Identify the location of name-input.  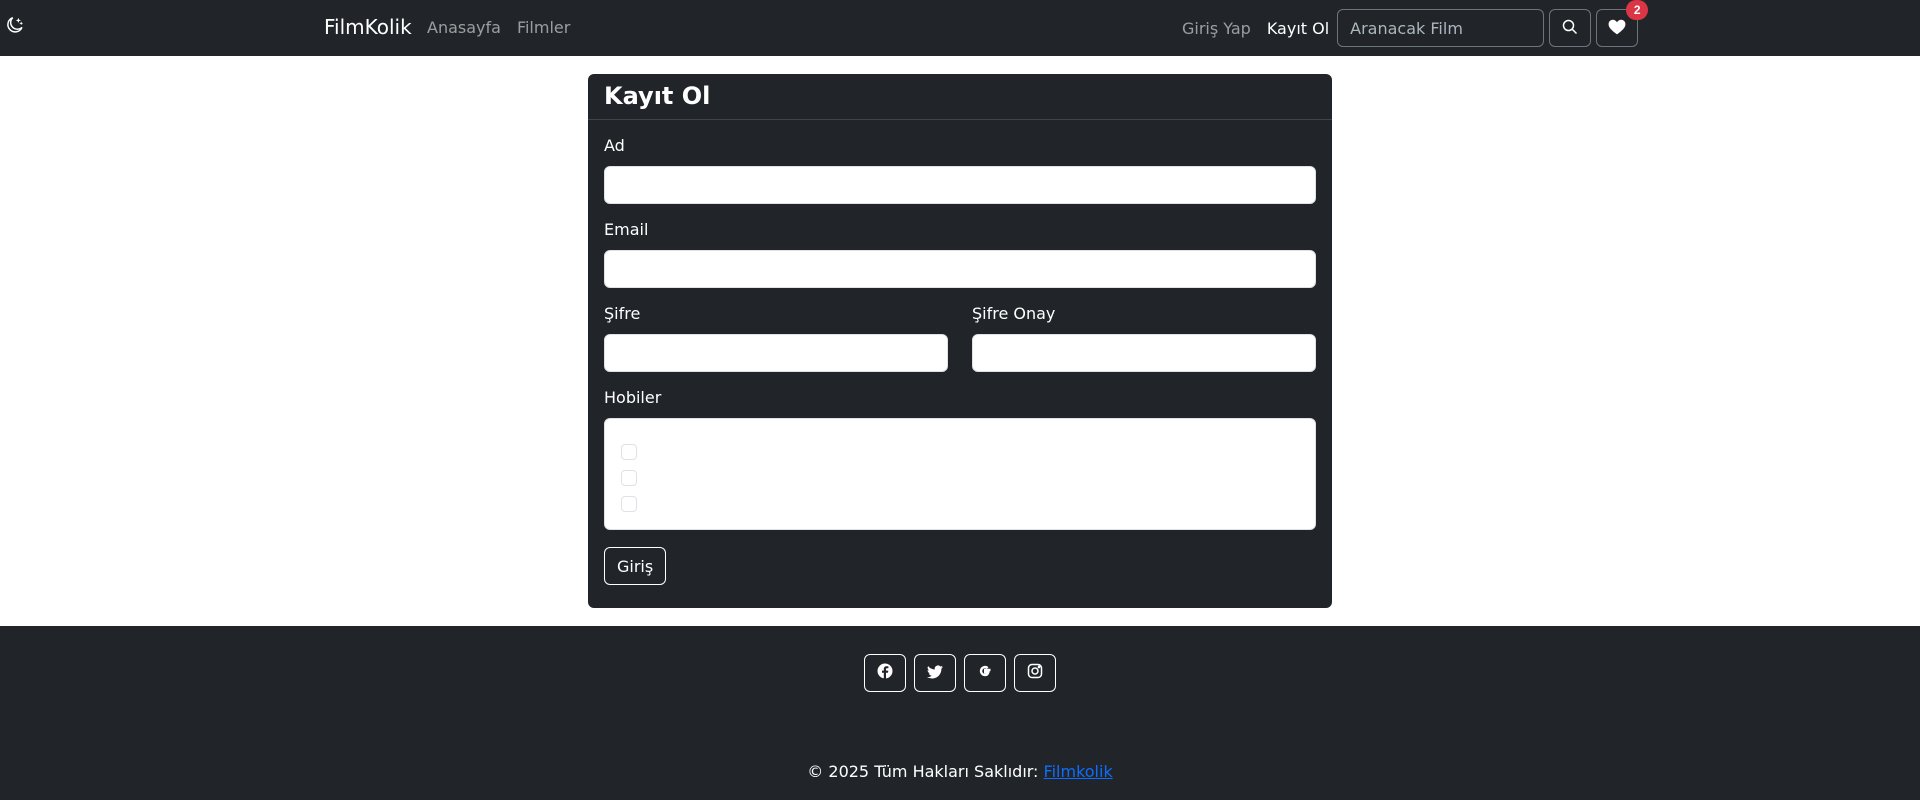
(960, 185).